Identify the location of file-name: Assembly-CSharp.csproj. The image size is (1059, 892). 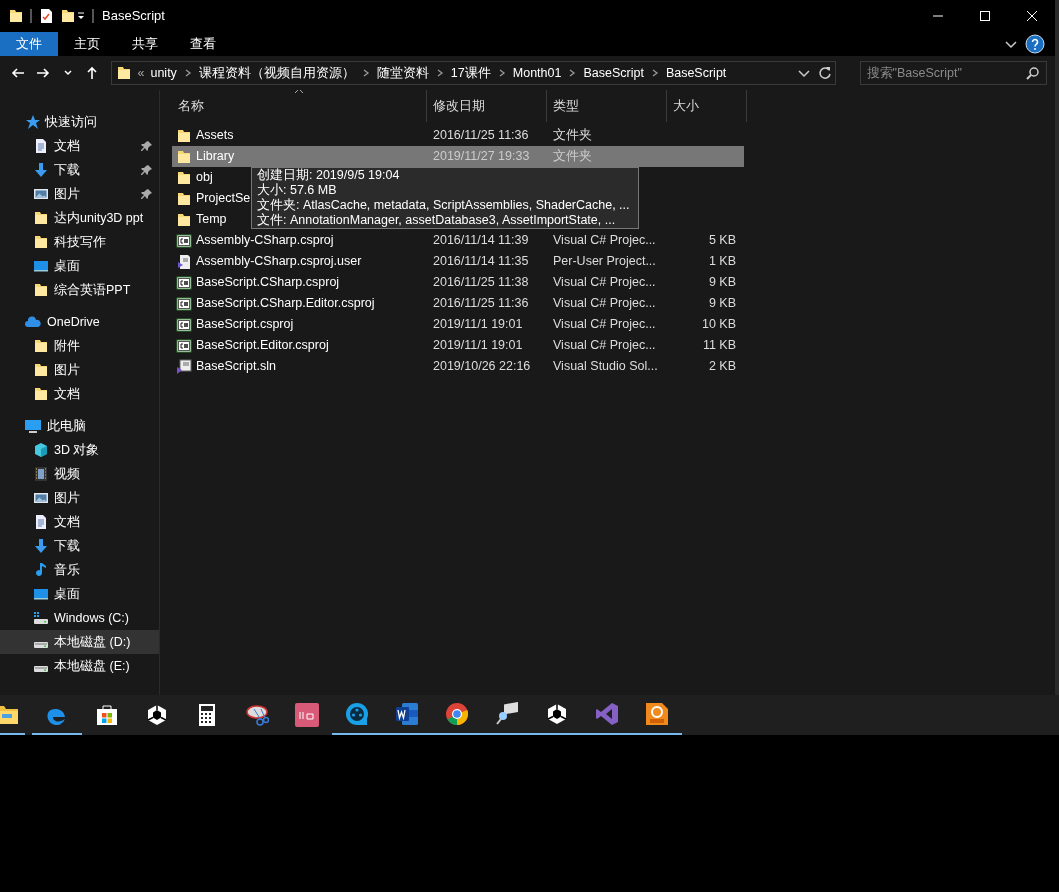
(265, 241).